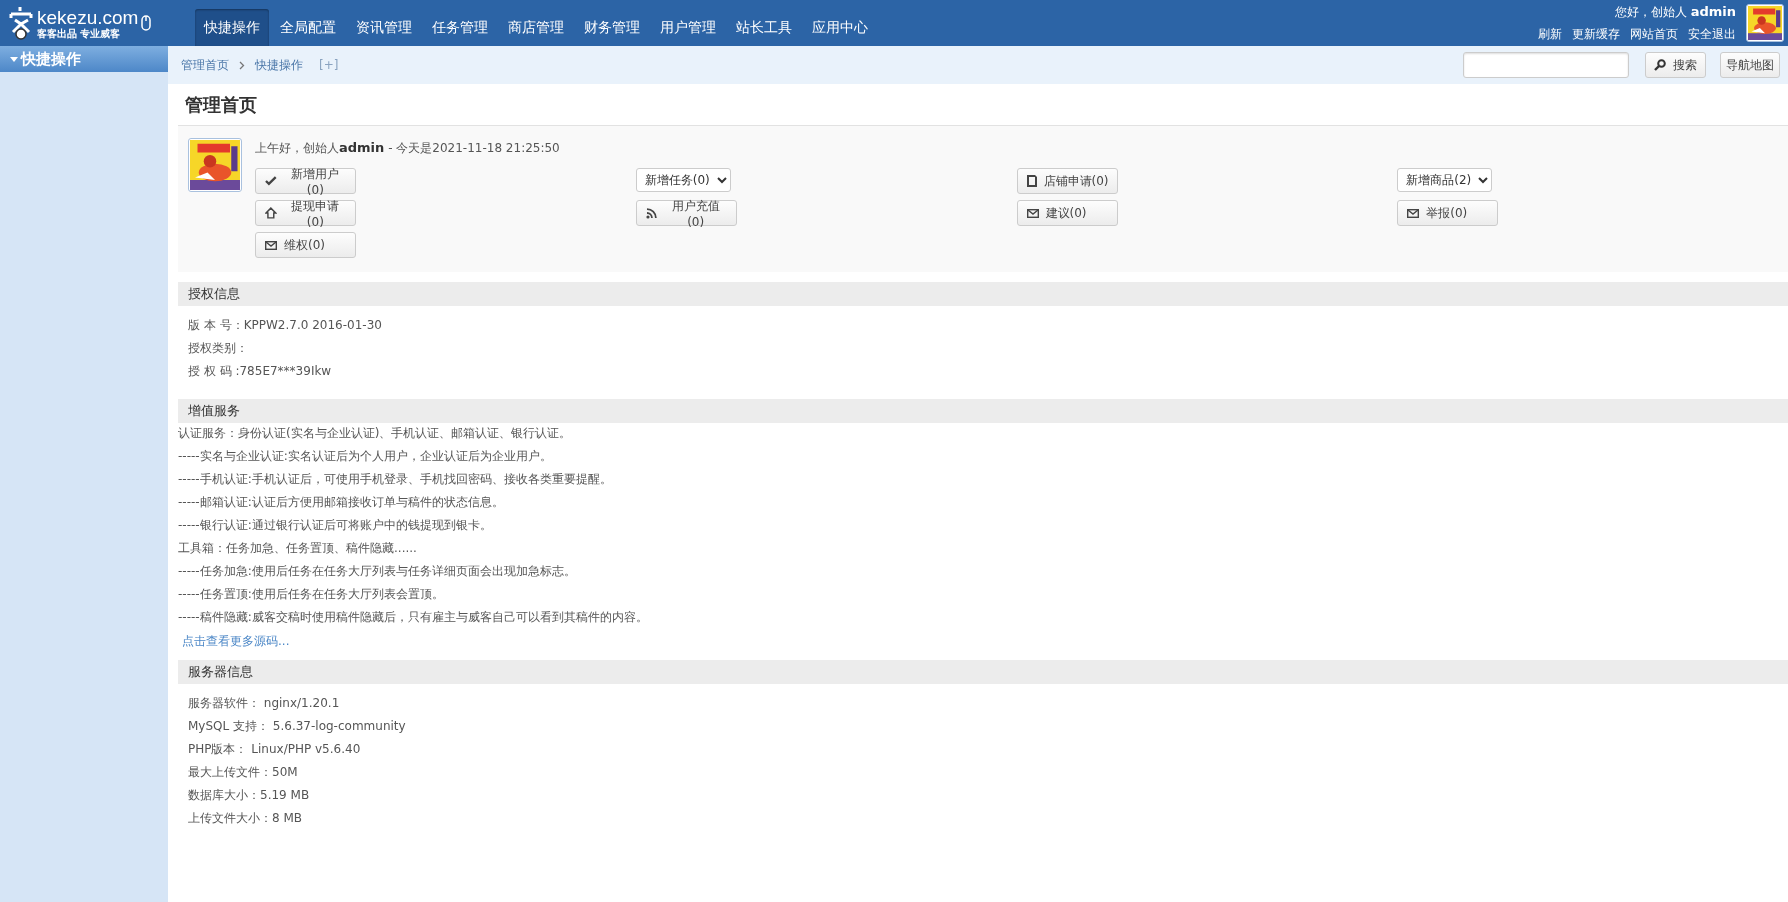 Image resolution: width=1788 pixels, height=902 pixels. Describe the element at coordinates (271, 213) in the screenshot. I see `home-icon` at that location.